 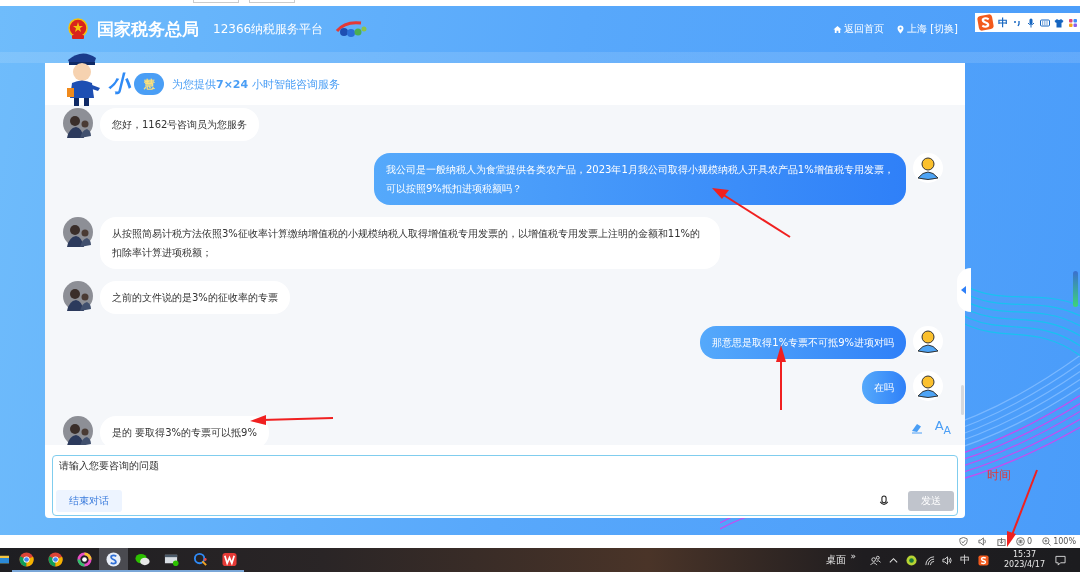 I want to click on keyboard-icon, so click(x=1045, y=22).